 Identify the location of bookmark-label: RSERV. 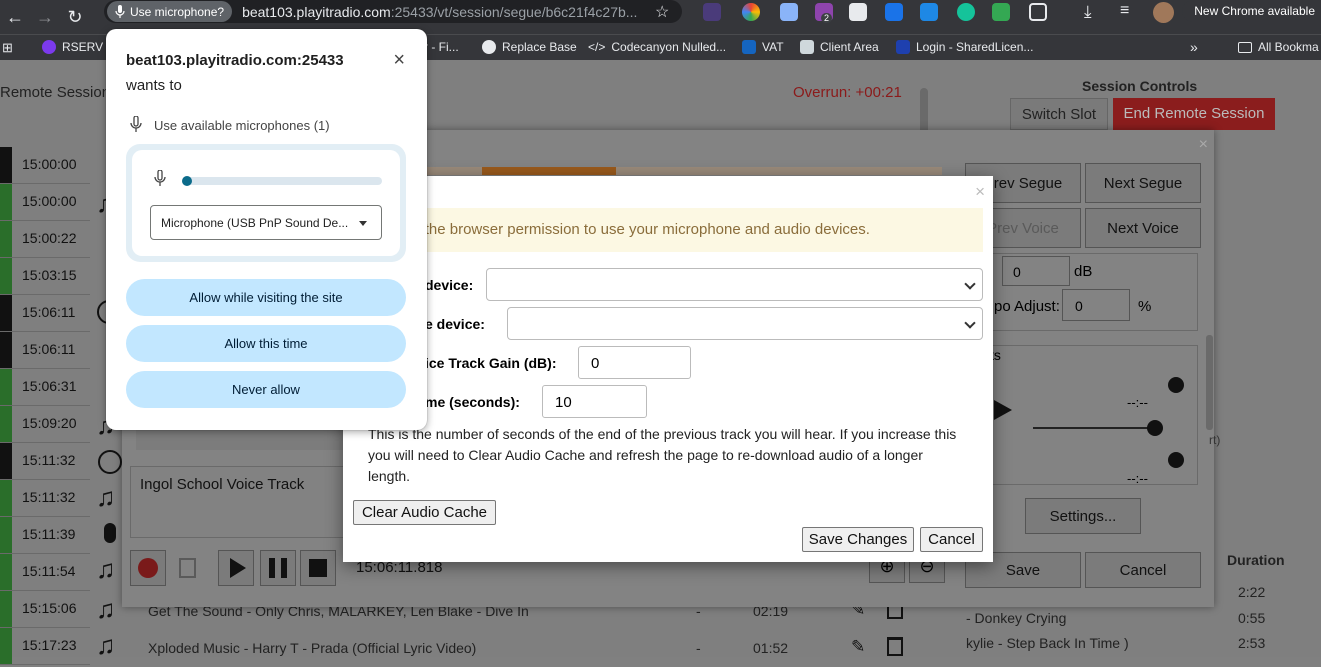
(83, 47).